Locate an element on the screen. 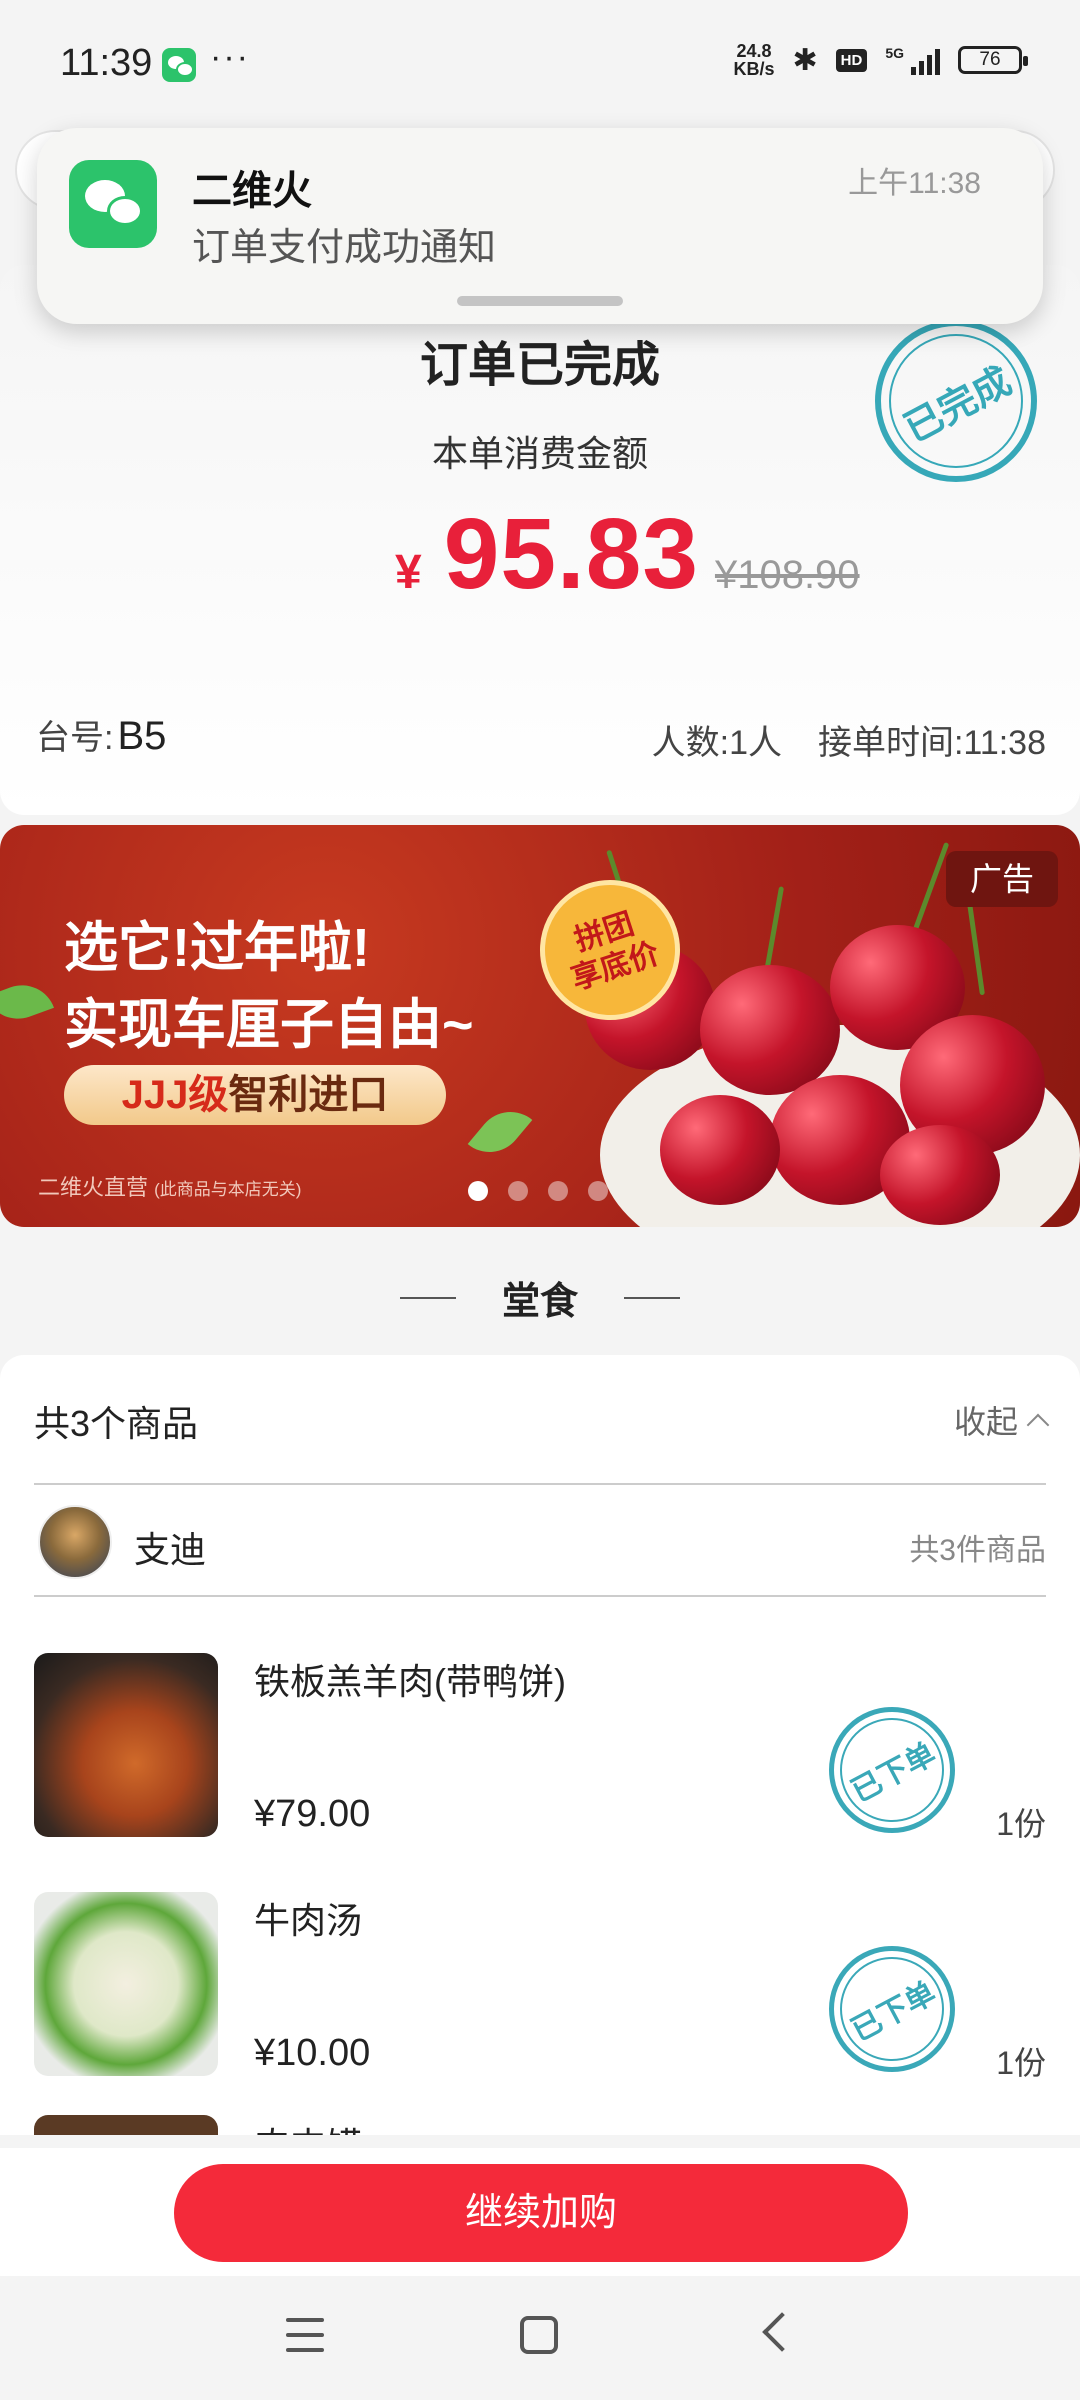 Image resolution: width=1080 pixels, height=2400 pixels. back-icon is located at coordinates (782, 2332).